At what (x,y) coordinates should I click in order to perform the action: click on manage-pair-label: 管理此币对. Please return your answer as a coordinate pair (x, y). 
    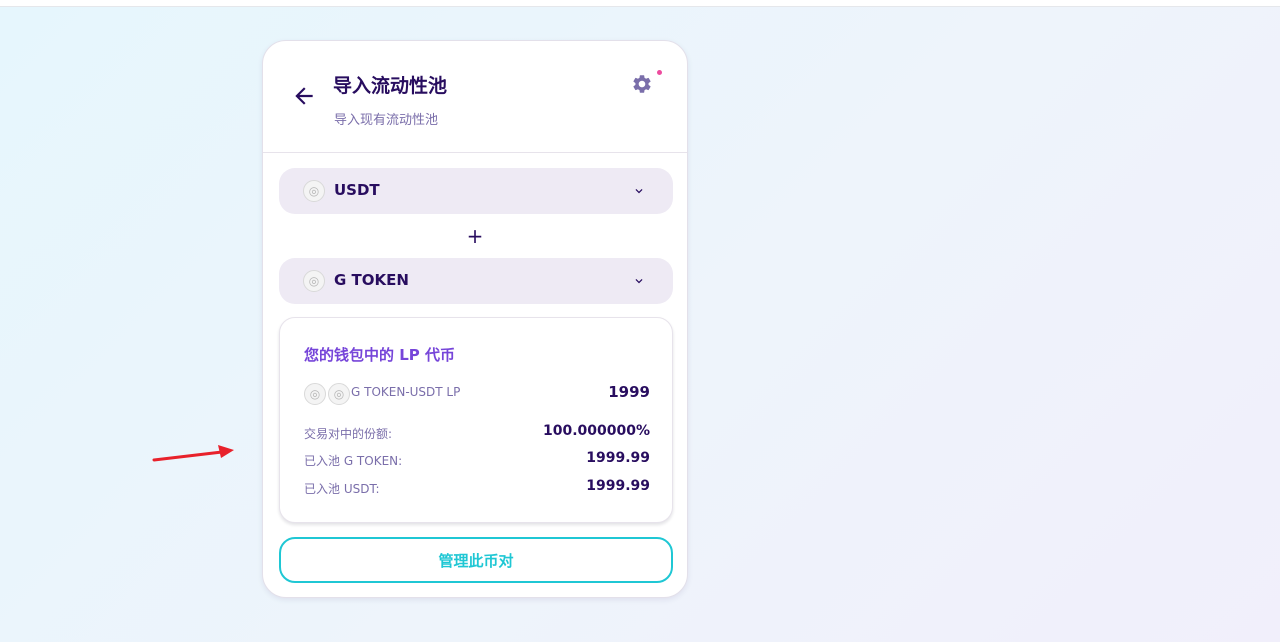
    Looking at the image, I should click on (476, 560).